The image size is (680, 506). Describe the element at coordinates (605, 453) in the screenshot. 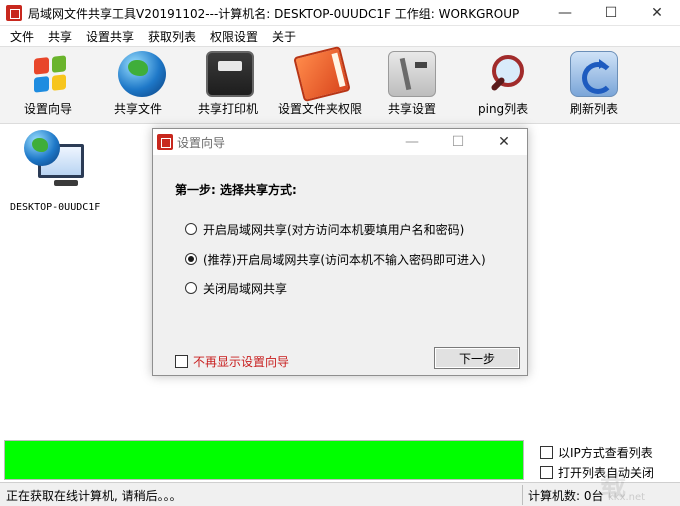

I see `ip-view-label: 以IP方式查看列表` at that location.